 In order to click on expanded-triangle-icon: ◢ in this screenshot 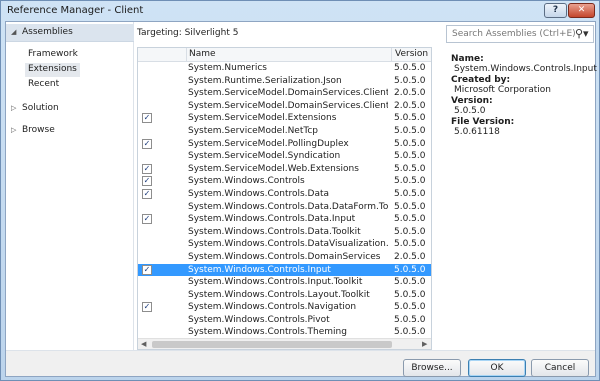, I will do `click(13, 32)`.